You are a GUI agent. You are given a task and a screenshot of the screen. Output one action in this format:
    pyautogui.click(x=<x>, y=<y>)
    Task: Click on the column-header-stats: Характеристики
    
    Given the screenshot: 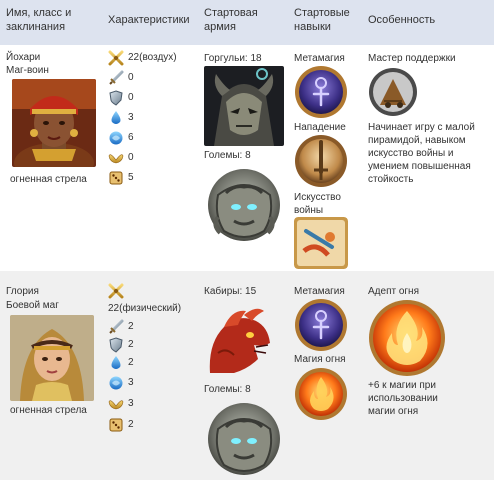 What is the action you would take?
    pyautogui.click(x=149, y=20)
    